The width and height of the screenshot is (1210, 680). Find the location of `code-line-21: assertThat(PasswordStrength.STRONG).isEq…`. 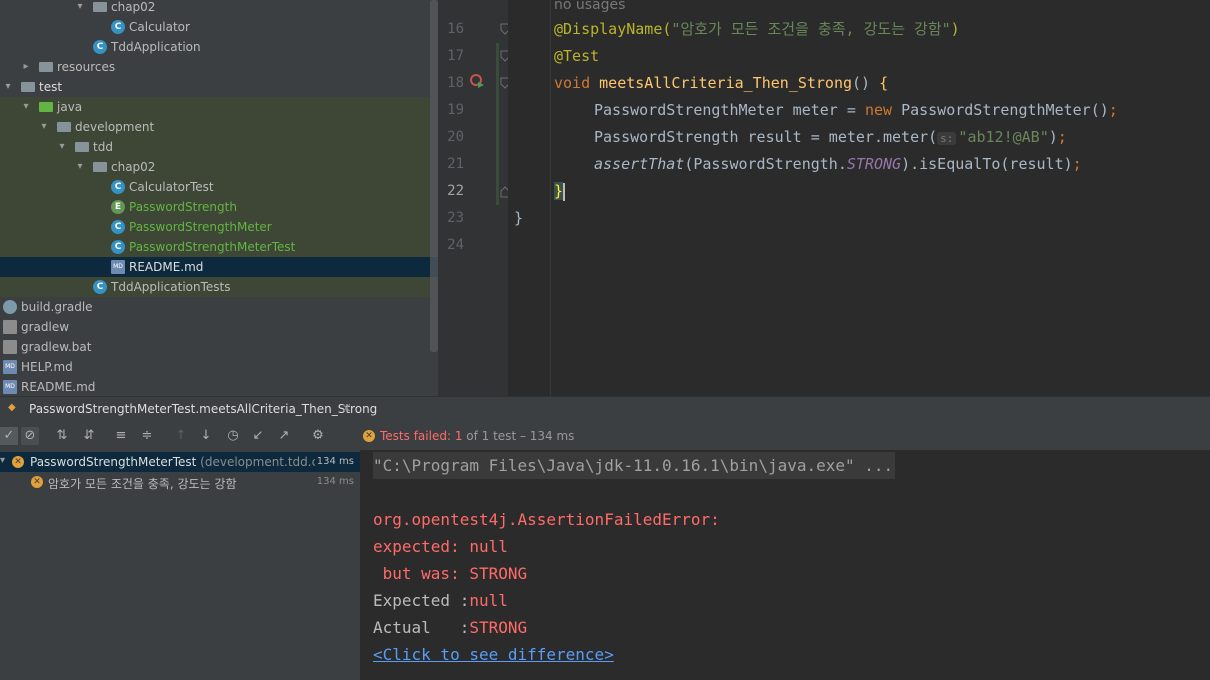

code-line-21: assertThat(PasswordStrength.STRONG).isEq… is located at coordinates (838, 164).